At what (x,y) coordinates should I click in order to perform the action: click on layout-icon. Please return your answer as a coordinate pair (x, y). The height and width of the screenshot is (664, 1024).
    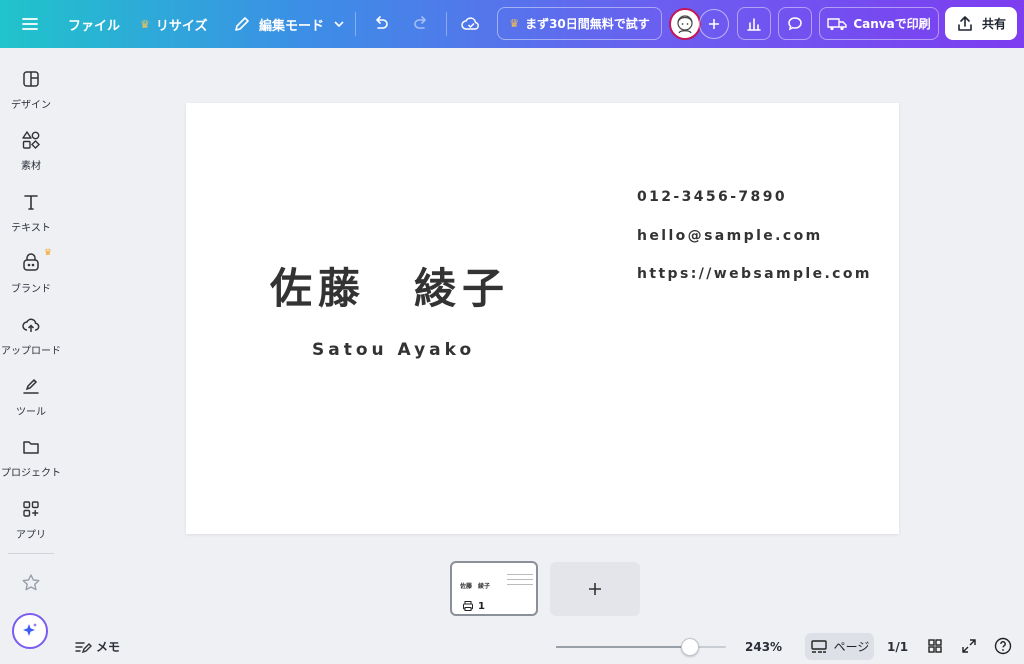
    Looking at the image, I should click on (31, 79).